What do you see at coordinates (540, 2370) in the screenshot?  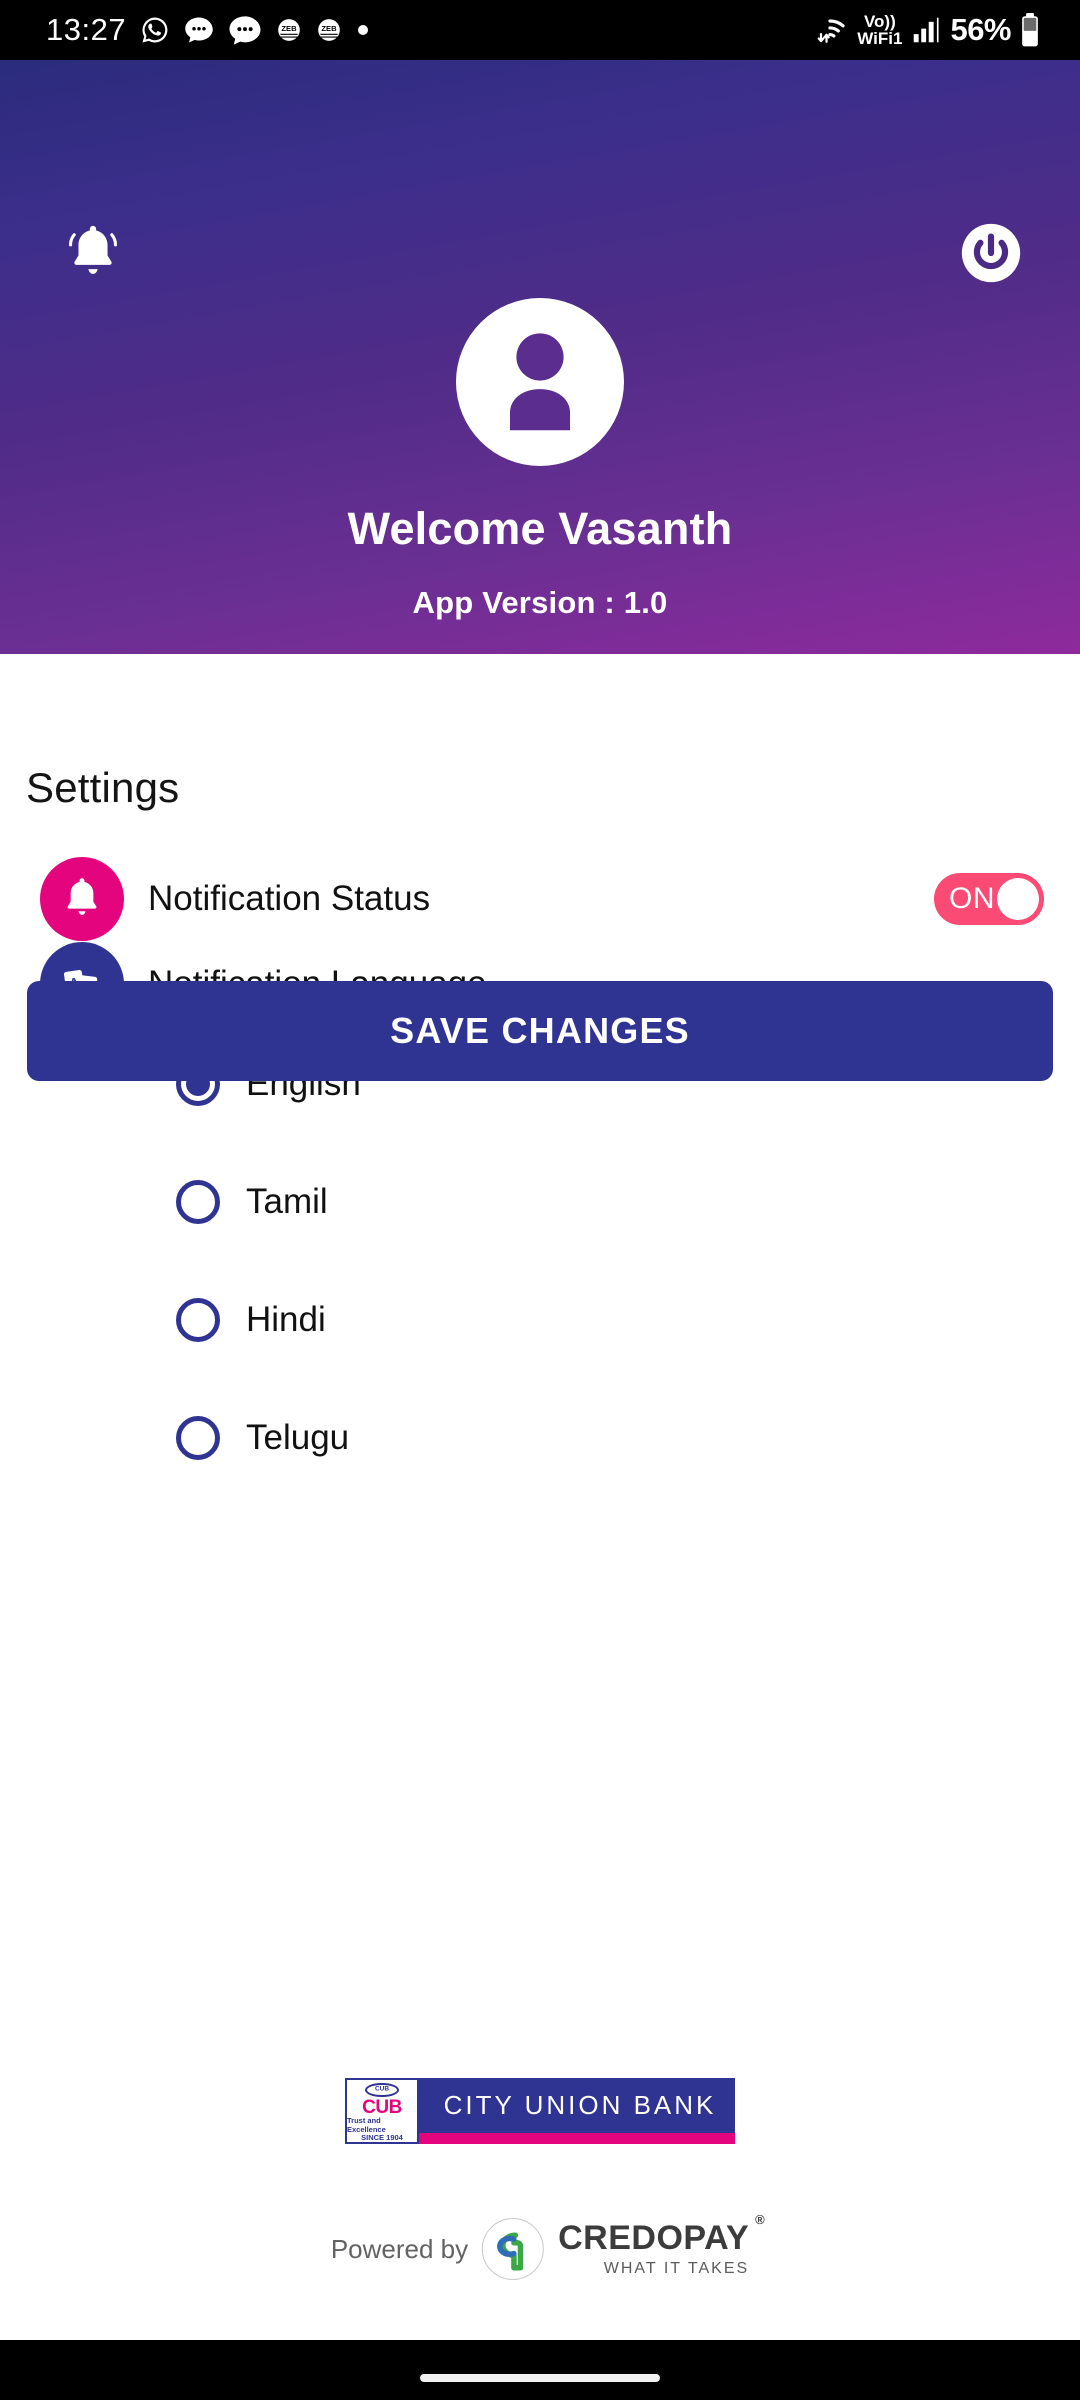 I see `system-navigation-bar` at bounding box center [540, 2370].